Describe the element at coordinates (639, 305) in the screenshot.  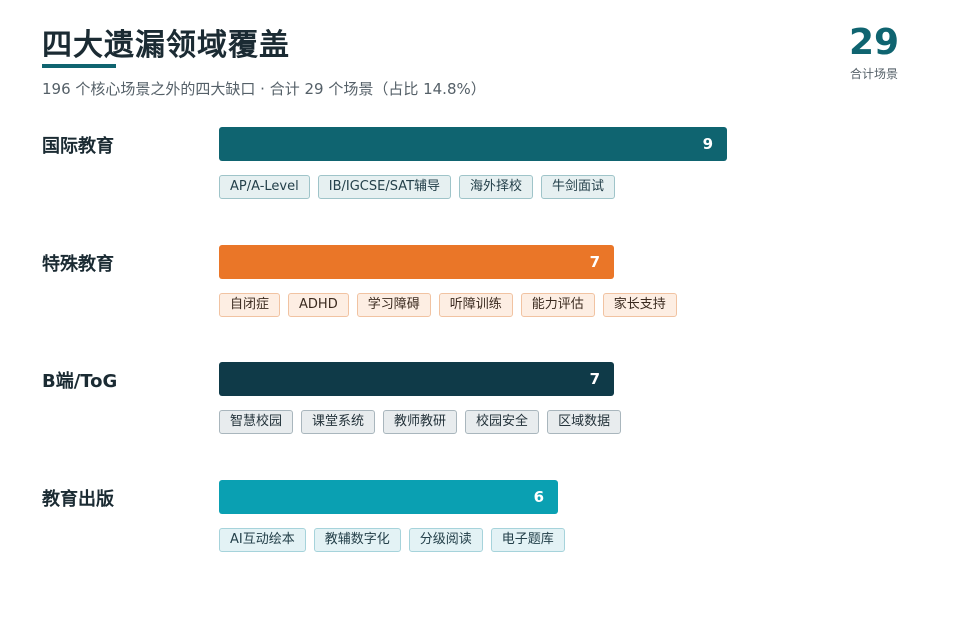
I see `scenario-tag: 家长支持` at that location.